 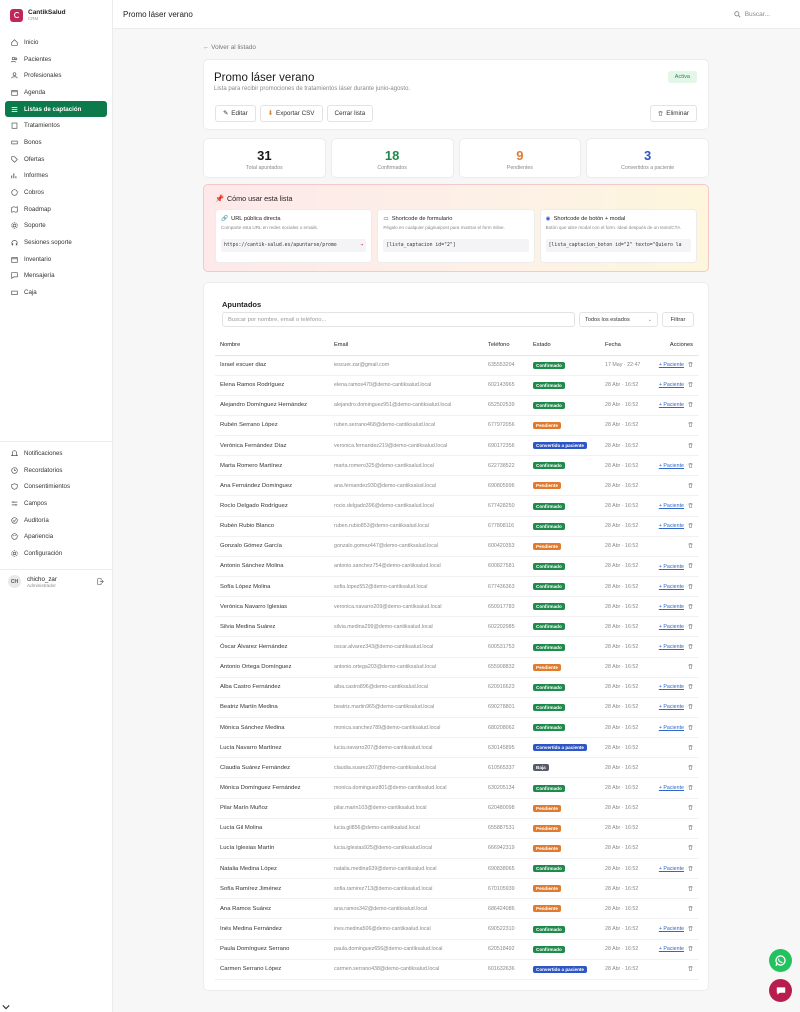 What do you see at coordinates (56, 242) in the screenshot?
I see `sidebar-item-sesiones-soporte: Sesiones soporte` at bounding box center [56, 242].